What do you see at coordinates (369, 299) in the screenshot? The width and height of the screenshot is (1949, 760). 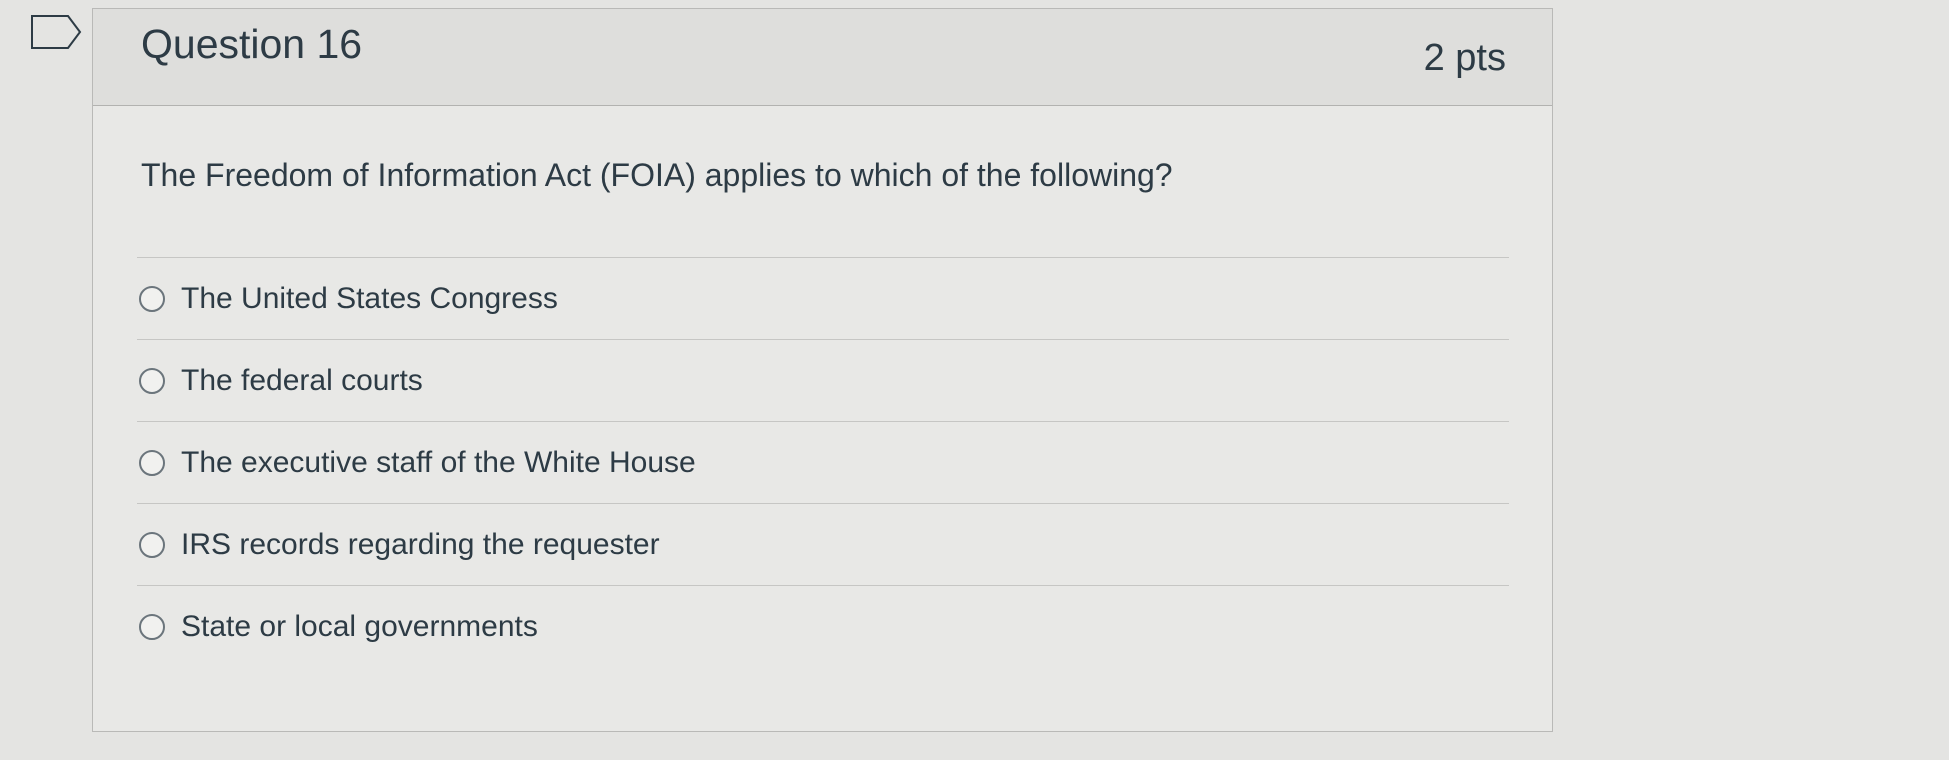 I see `answer-label: The United States Congress` at bounding box center [369, 299].